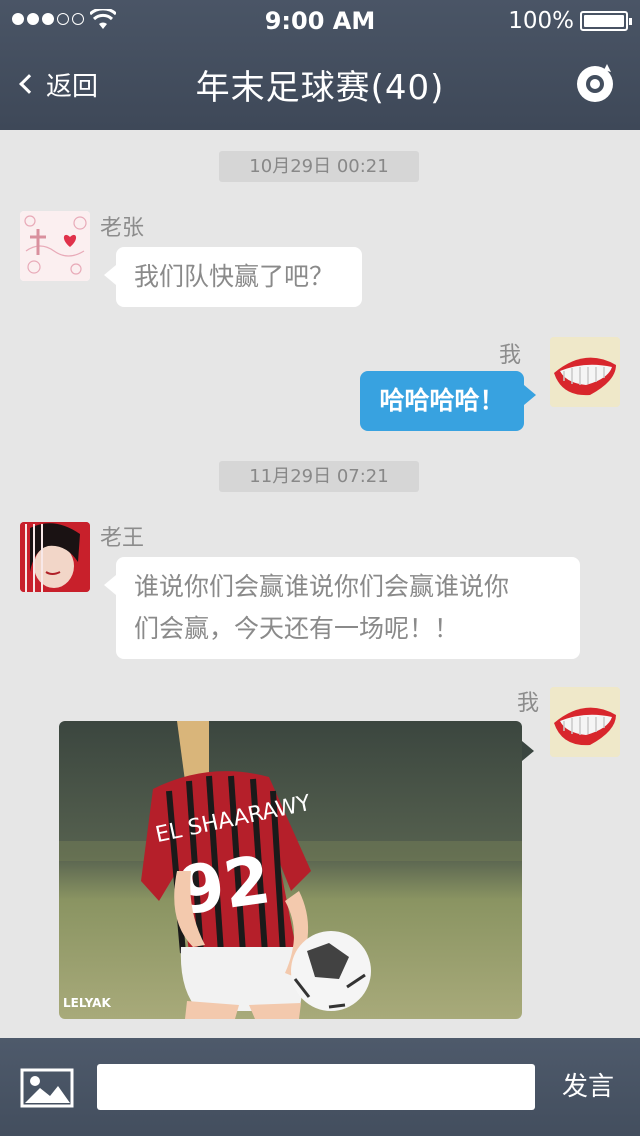  I want to click on message-bubble: 谁说你们会赢谁说你们会赢谁说你 们会赢，今天还有一场呢！！, so click(342, 608).